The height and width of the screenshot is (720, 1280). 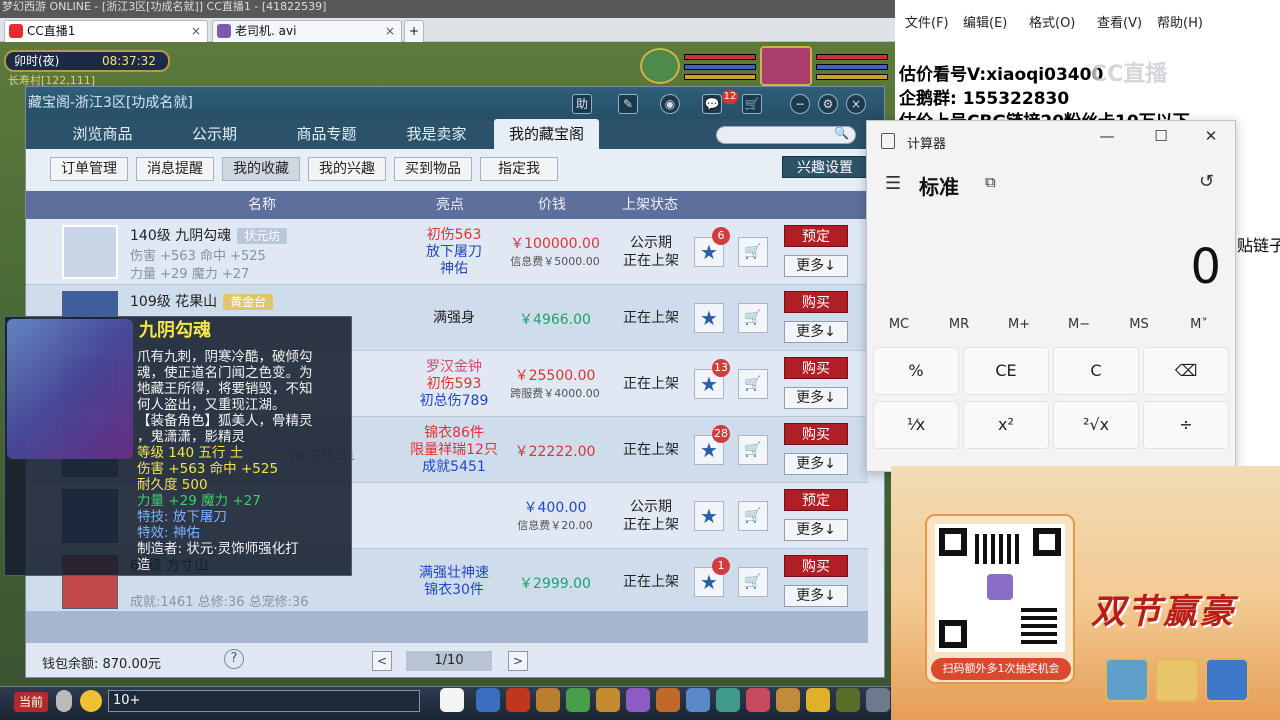 I want to click on hamburger-icon: ☰, so click(x=893, y=183).